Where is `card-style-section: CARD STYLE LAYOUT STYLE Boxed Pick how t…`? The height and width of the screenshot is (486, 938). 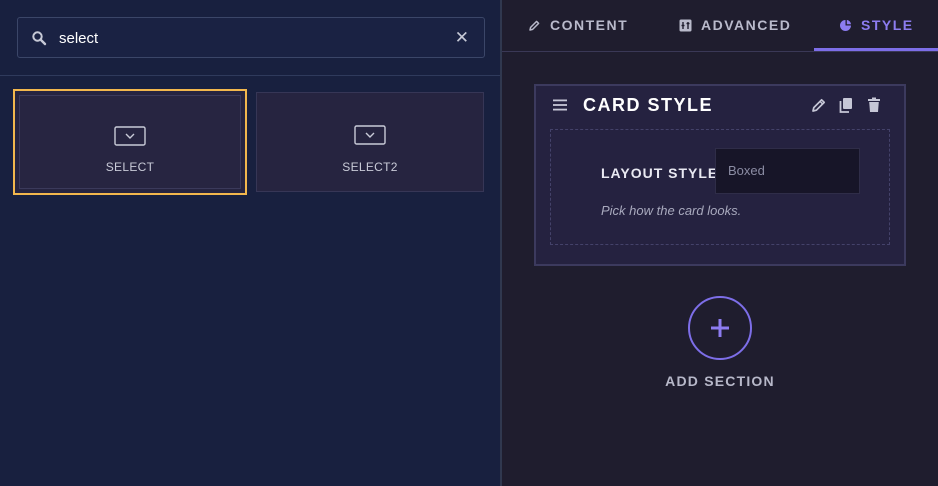 card-style-section: CARD STYLE LAYOUT STYLE Boxed Pick how t… is located at coordinates (720, 175).